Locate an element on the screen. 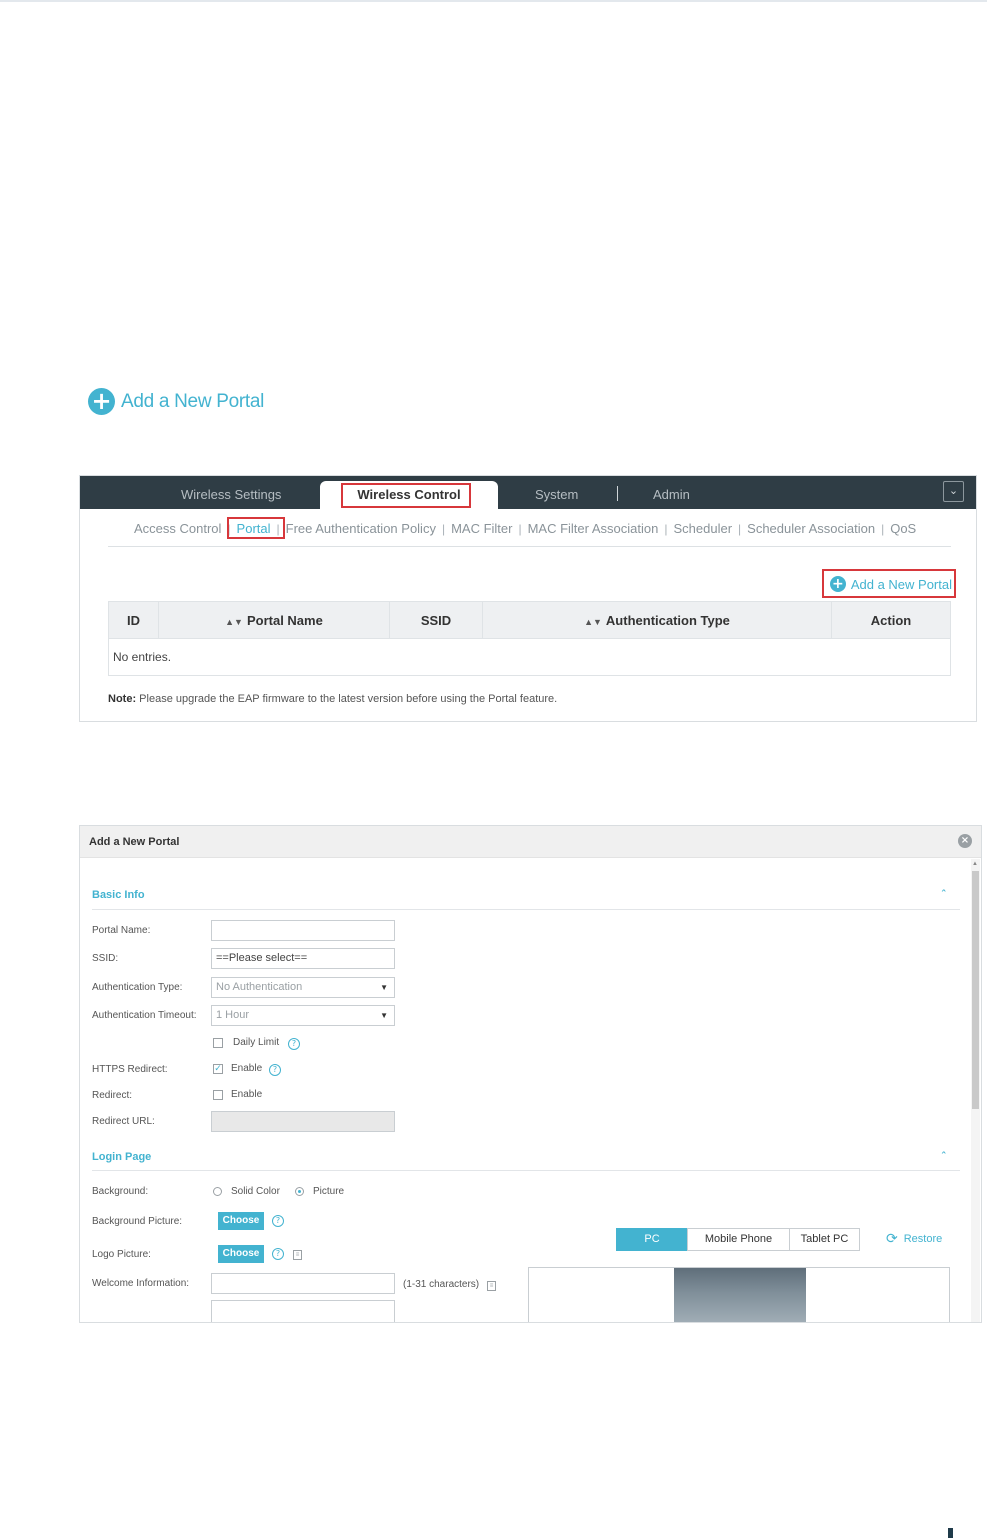  note-label: Note: is located at coordinates (122, 699).